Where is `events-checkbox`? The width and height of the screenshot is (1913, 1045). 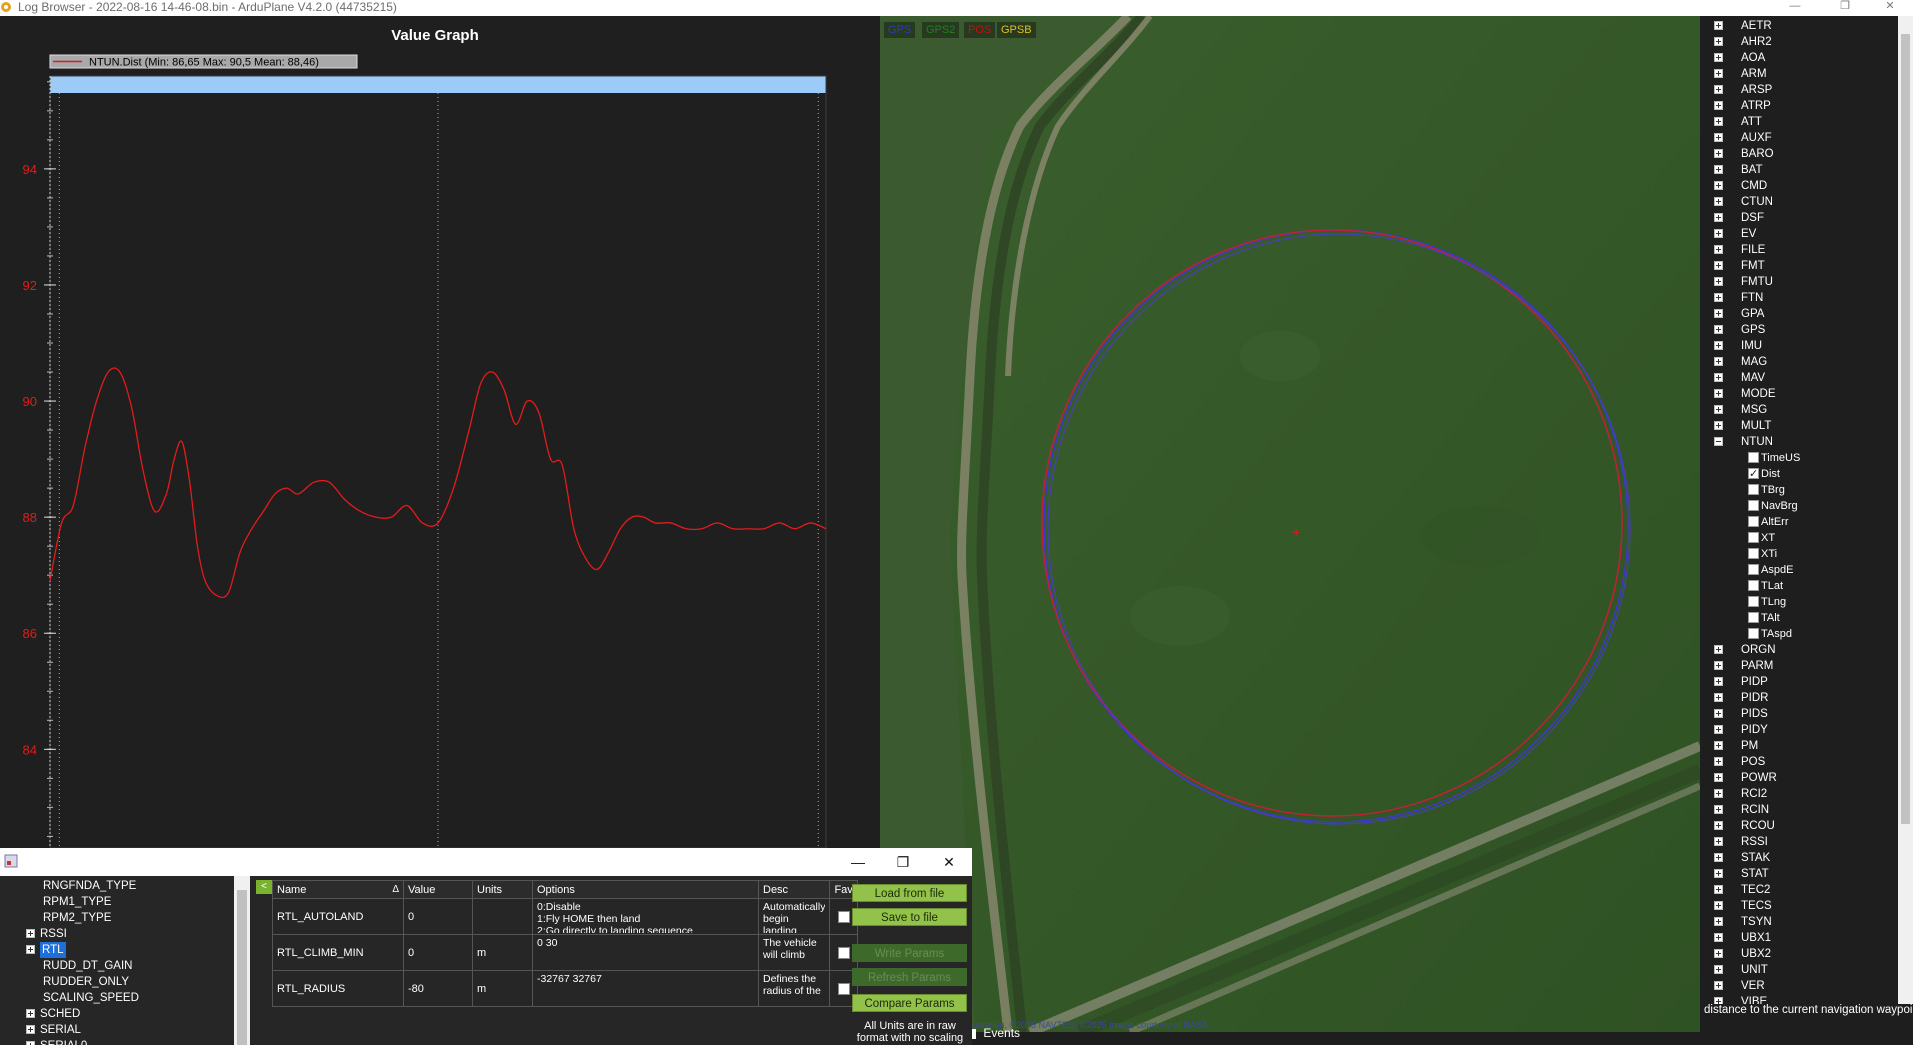
events-checkbox is located at coordinates (974, 1033).